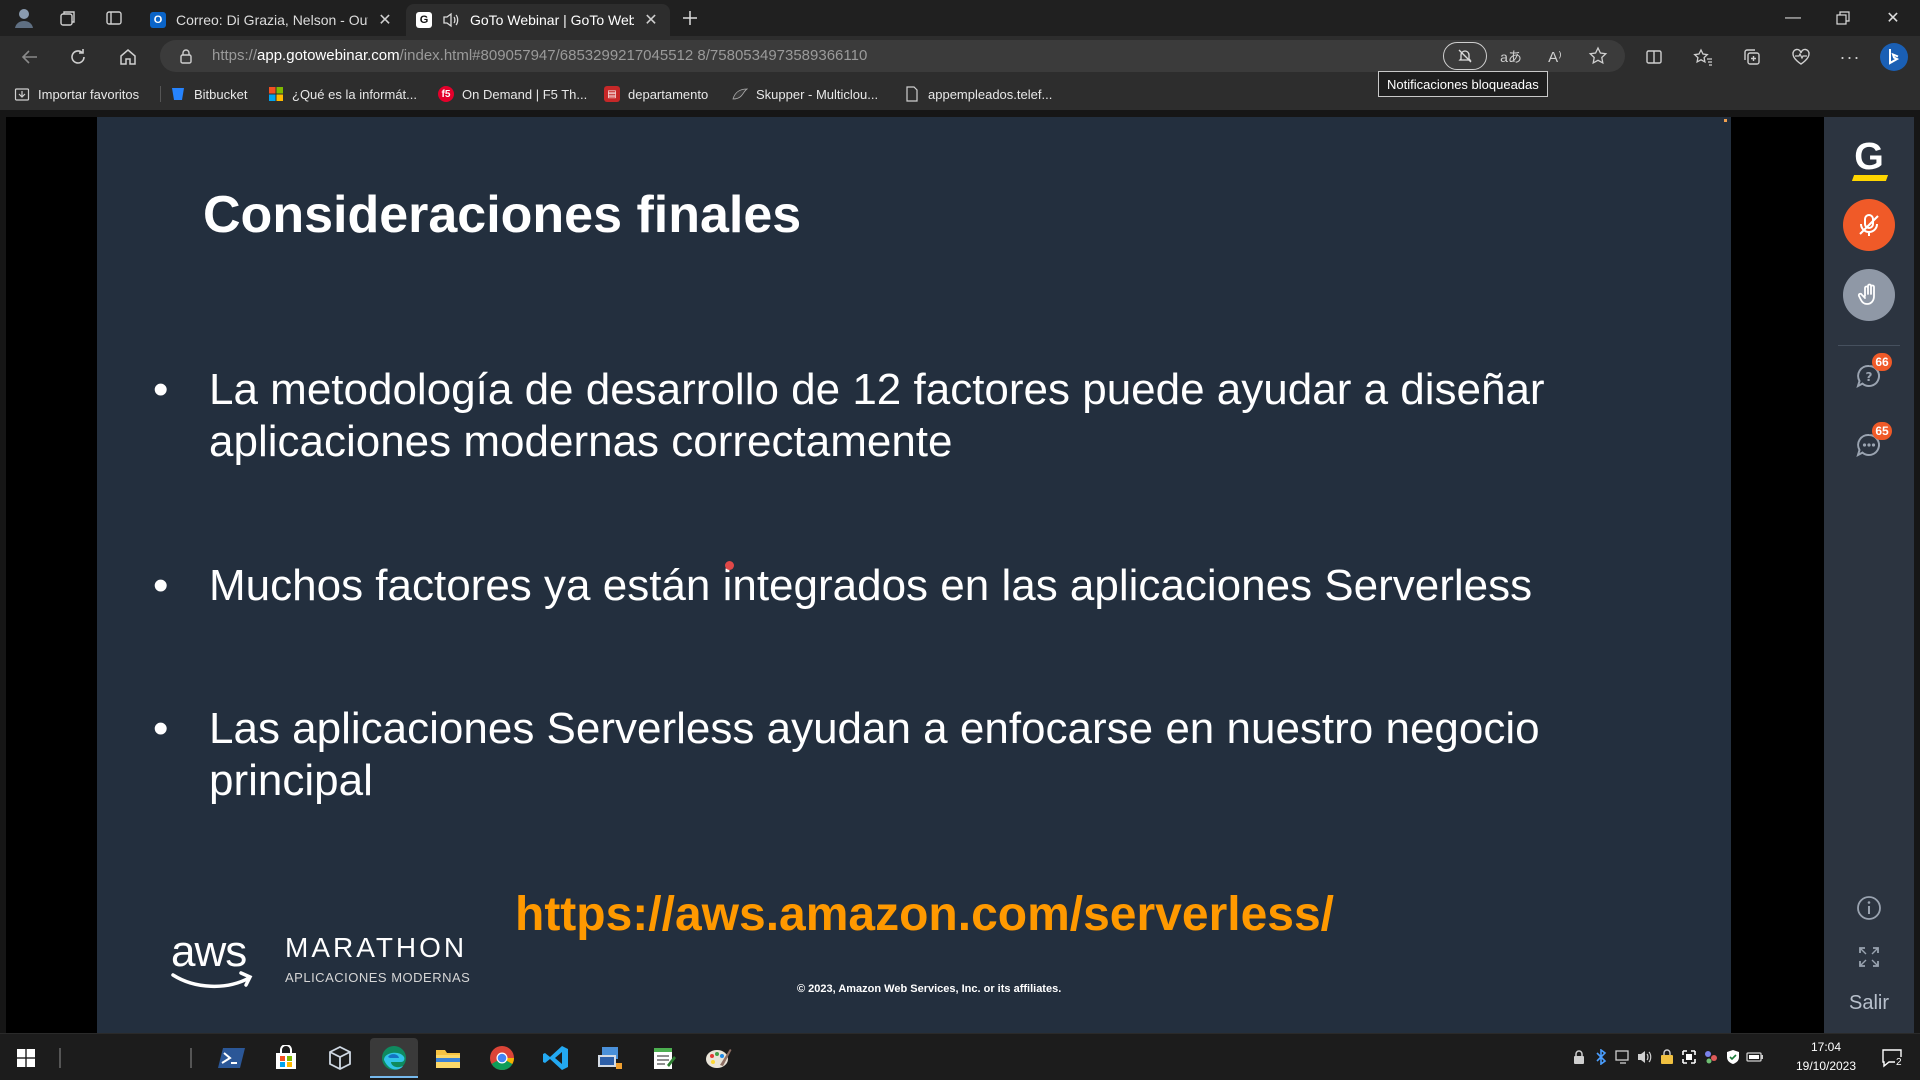 This screenshot has height=1080, width=1920. What do you see at coordinates (664, 1058) in the screenshot?
I see `taskbar-notepad` at bounding box center [664, 1058].